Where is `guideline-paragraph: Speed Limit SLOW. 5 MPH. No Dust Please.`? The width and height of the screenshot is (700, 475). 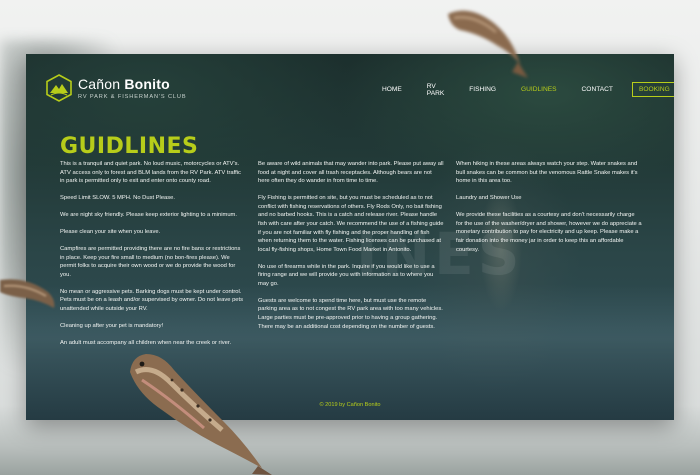 guideline-paragraph: Speed Limit SLOW. 5 MPH. No Dust Please. is located at coordinates (118, 198).